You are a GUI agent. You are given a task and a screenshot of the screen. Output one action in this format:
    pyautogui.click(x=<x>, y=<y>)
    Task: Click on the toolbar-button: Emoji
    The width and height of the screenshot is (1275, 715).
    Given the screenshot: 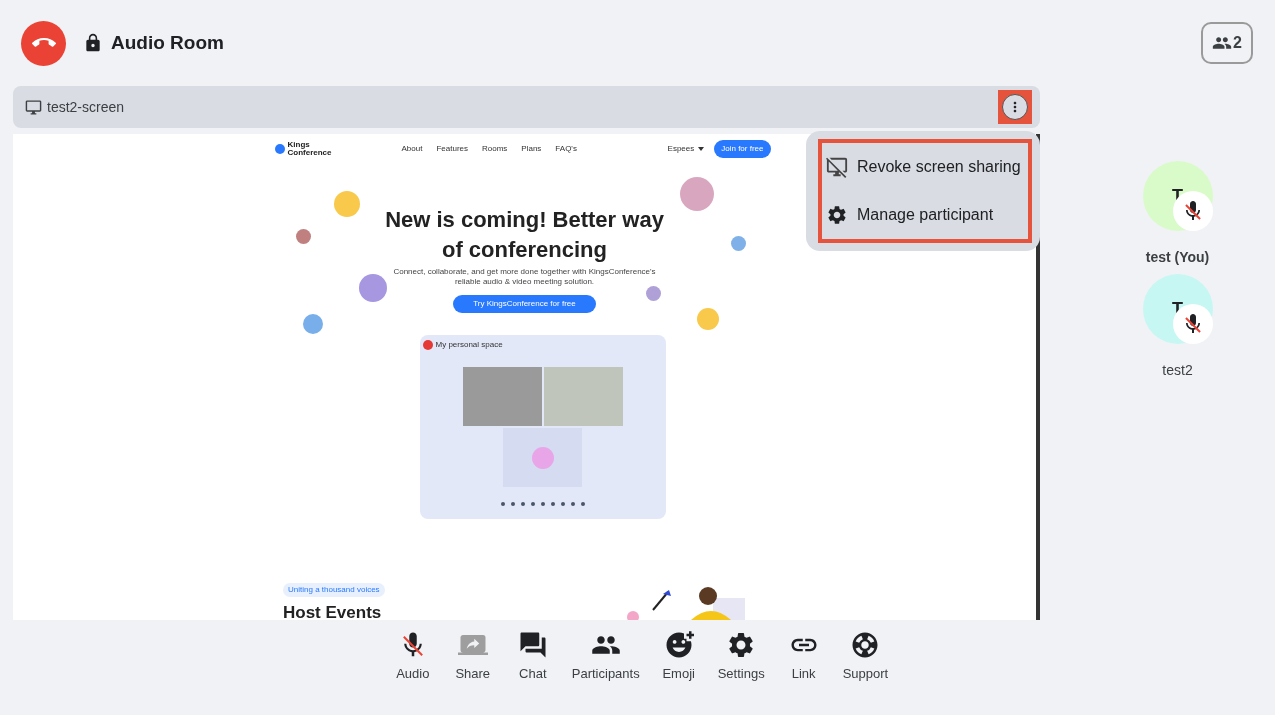 What is the action you would take?
    pyautogui.click(x=678, y=657)
    